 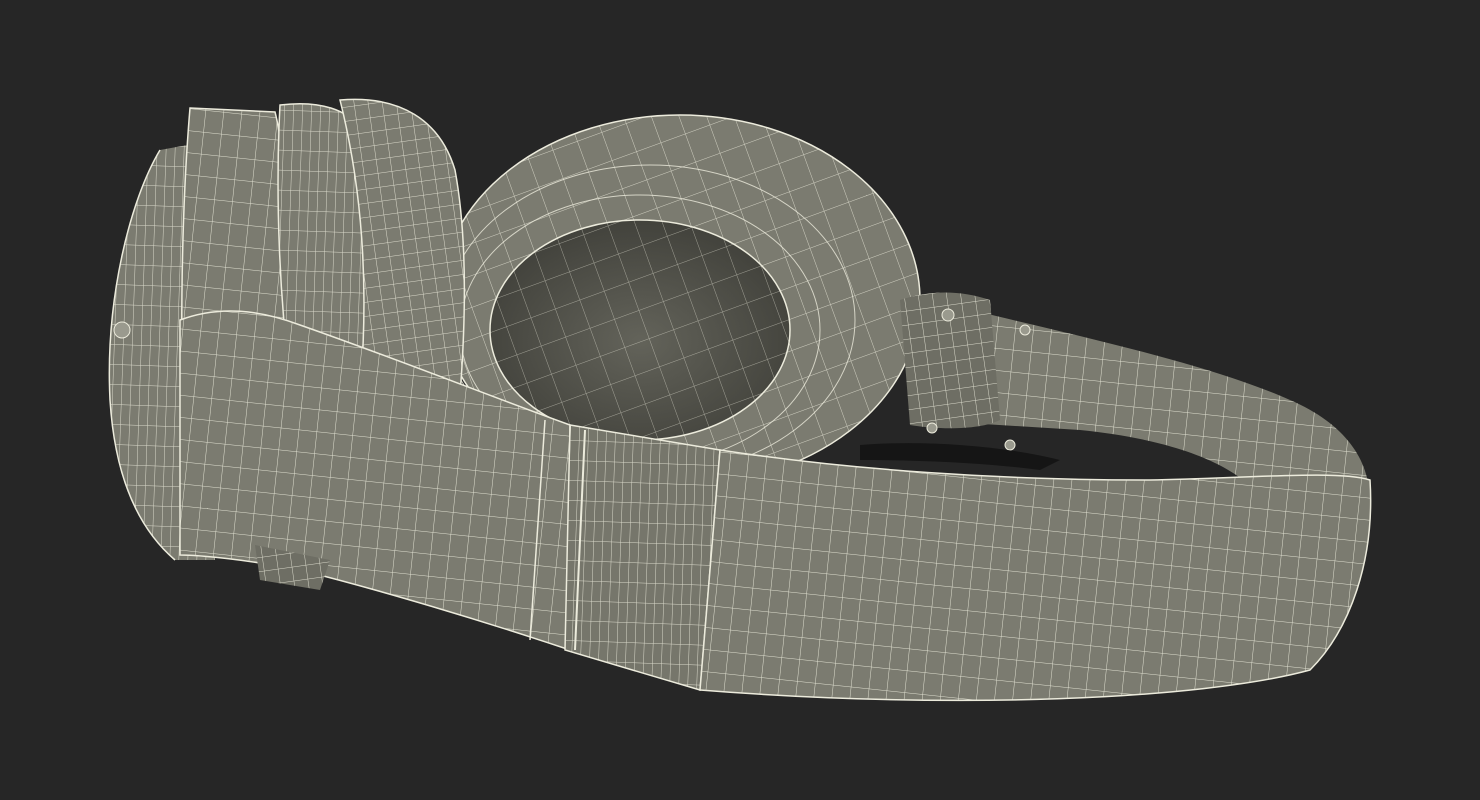 What do you see at coordinates (1035, 575) in the screenshot?
I see `headband-front-right` at bounding box center [1035, 575].